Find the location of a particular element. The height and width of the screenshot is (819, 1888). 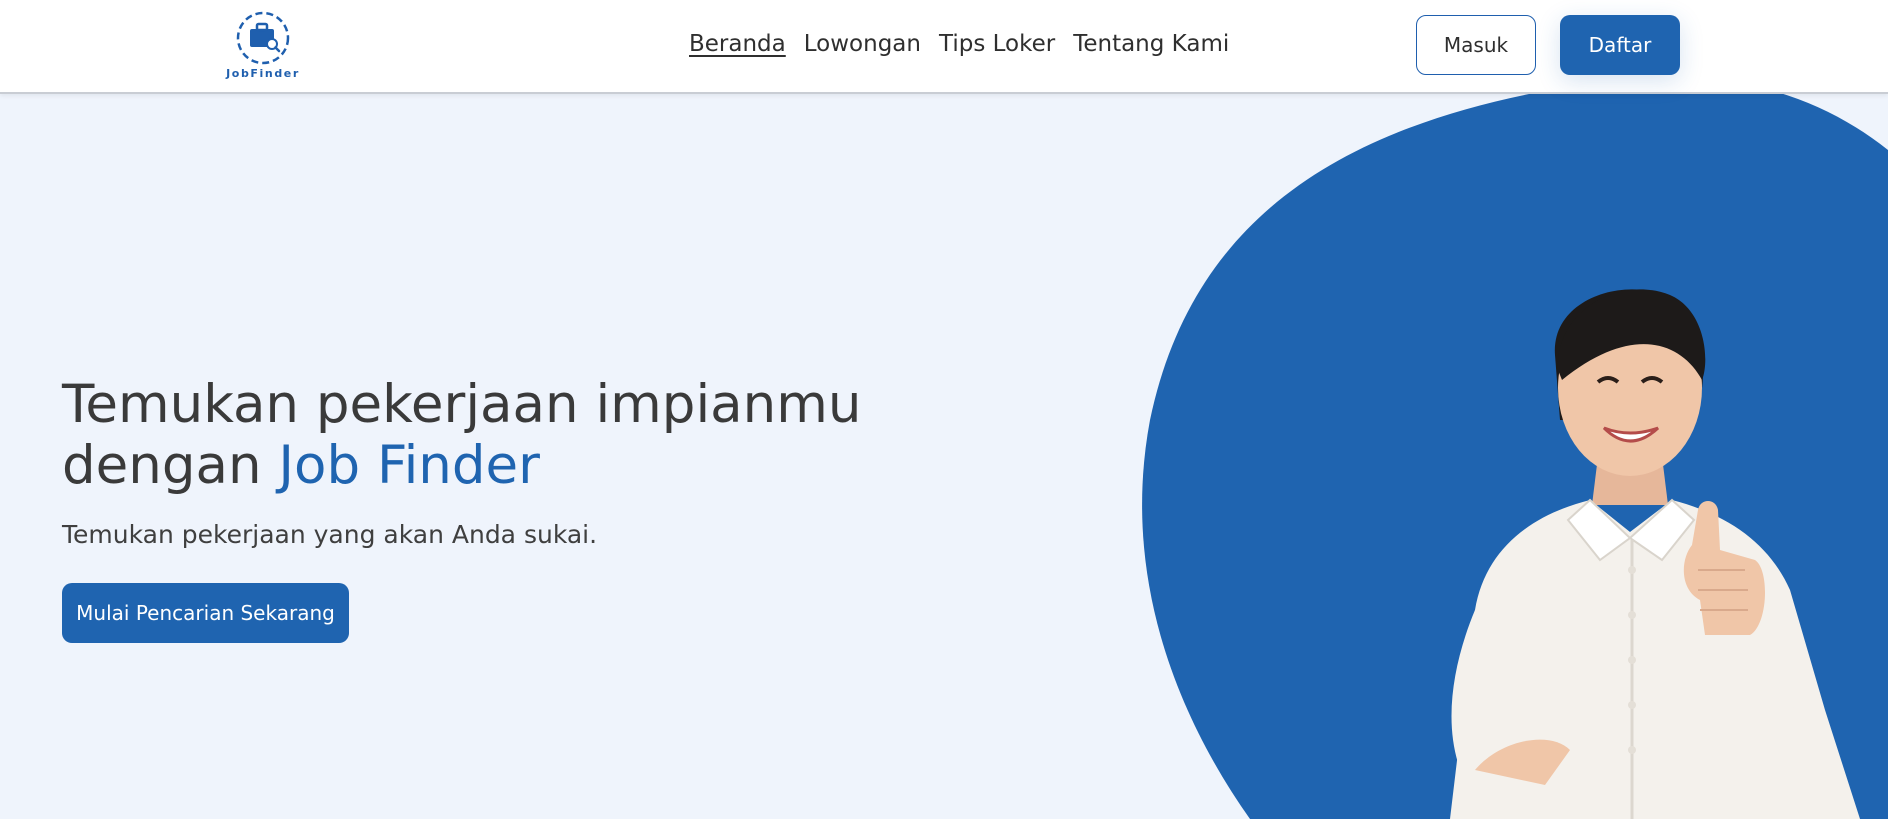

briefcase-search-icon is located at coordinates (263, 38).